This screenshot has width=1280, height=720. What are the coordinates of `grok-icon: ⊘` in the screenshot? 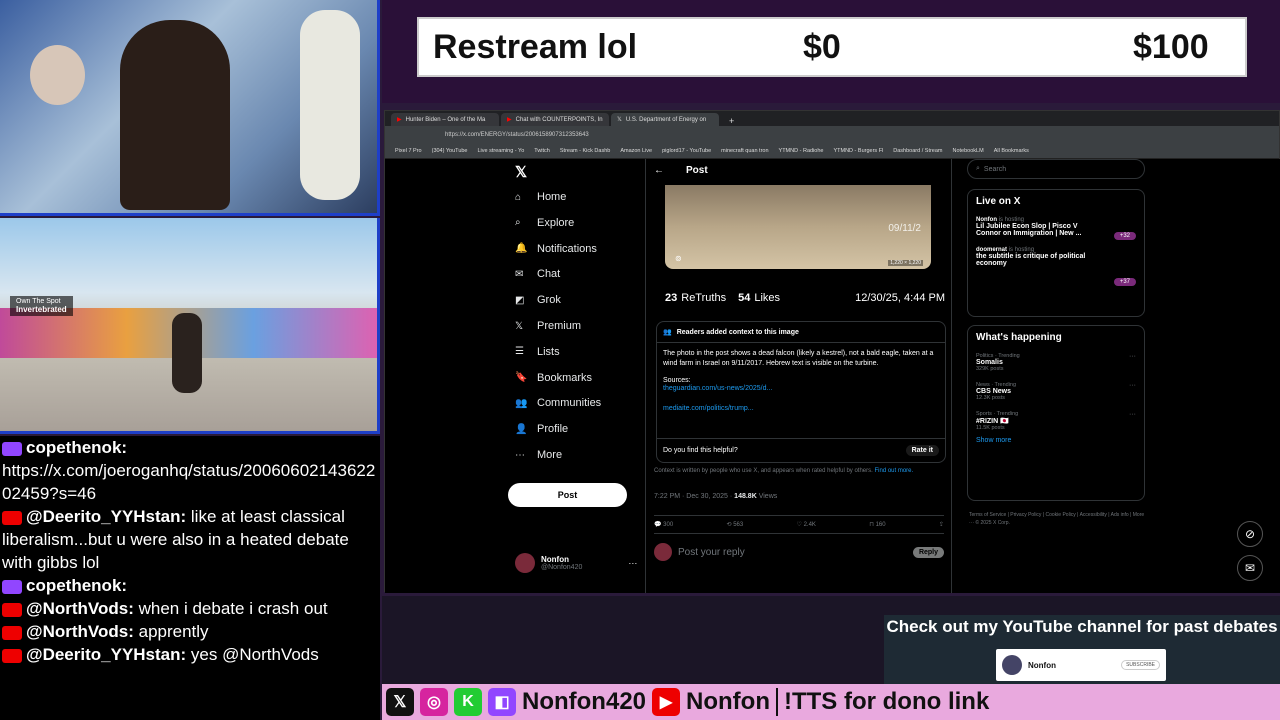 It's located at (1250, 534).